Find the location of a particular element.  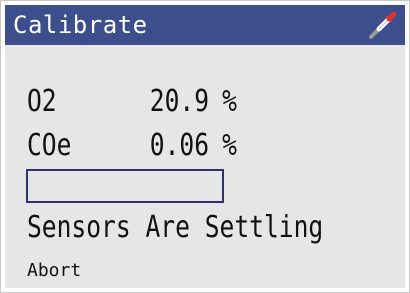

gas-value: 20.9 is located at coordinates (179, 101).